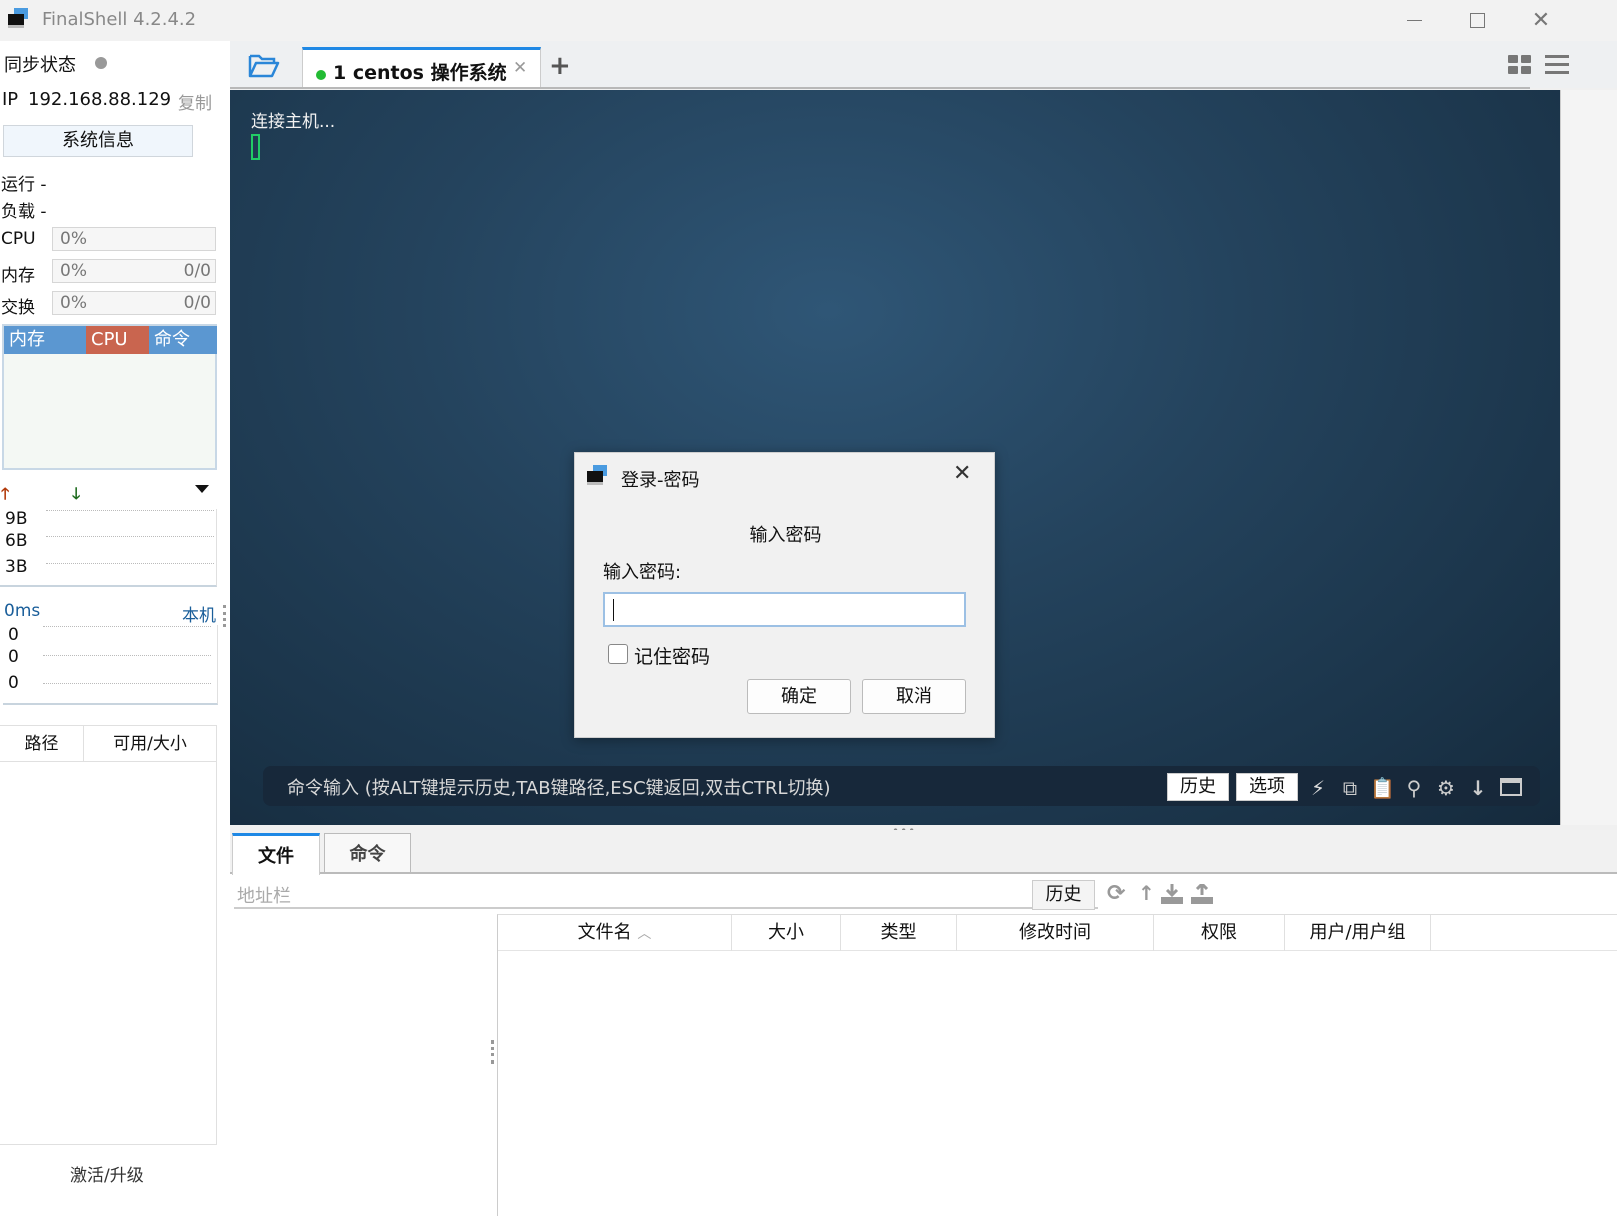 This screenshot has height=1216, width=1617. Describe the element at coordinates (520, 68) in the screenshot. I see `close-tab-icon: ✕` at that location.